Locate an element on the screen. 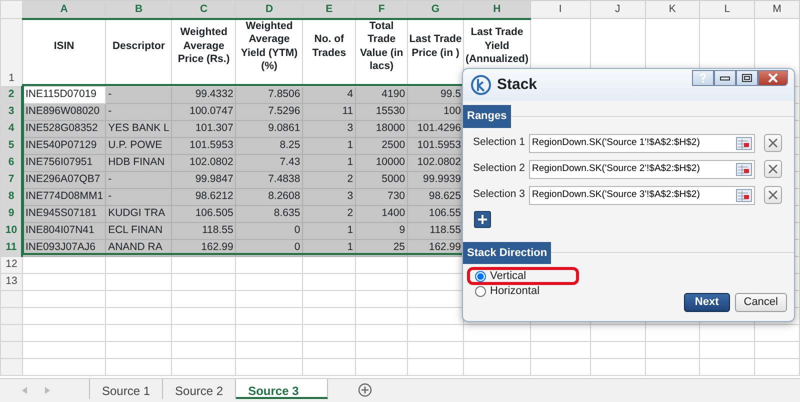 This screenshot has width=800, height=402. range-field: RegionDown.SK('Source 2'!$A$2:$H$2) is located at coordinates (642, 169).